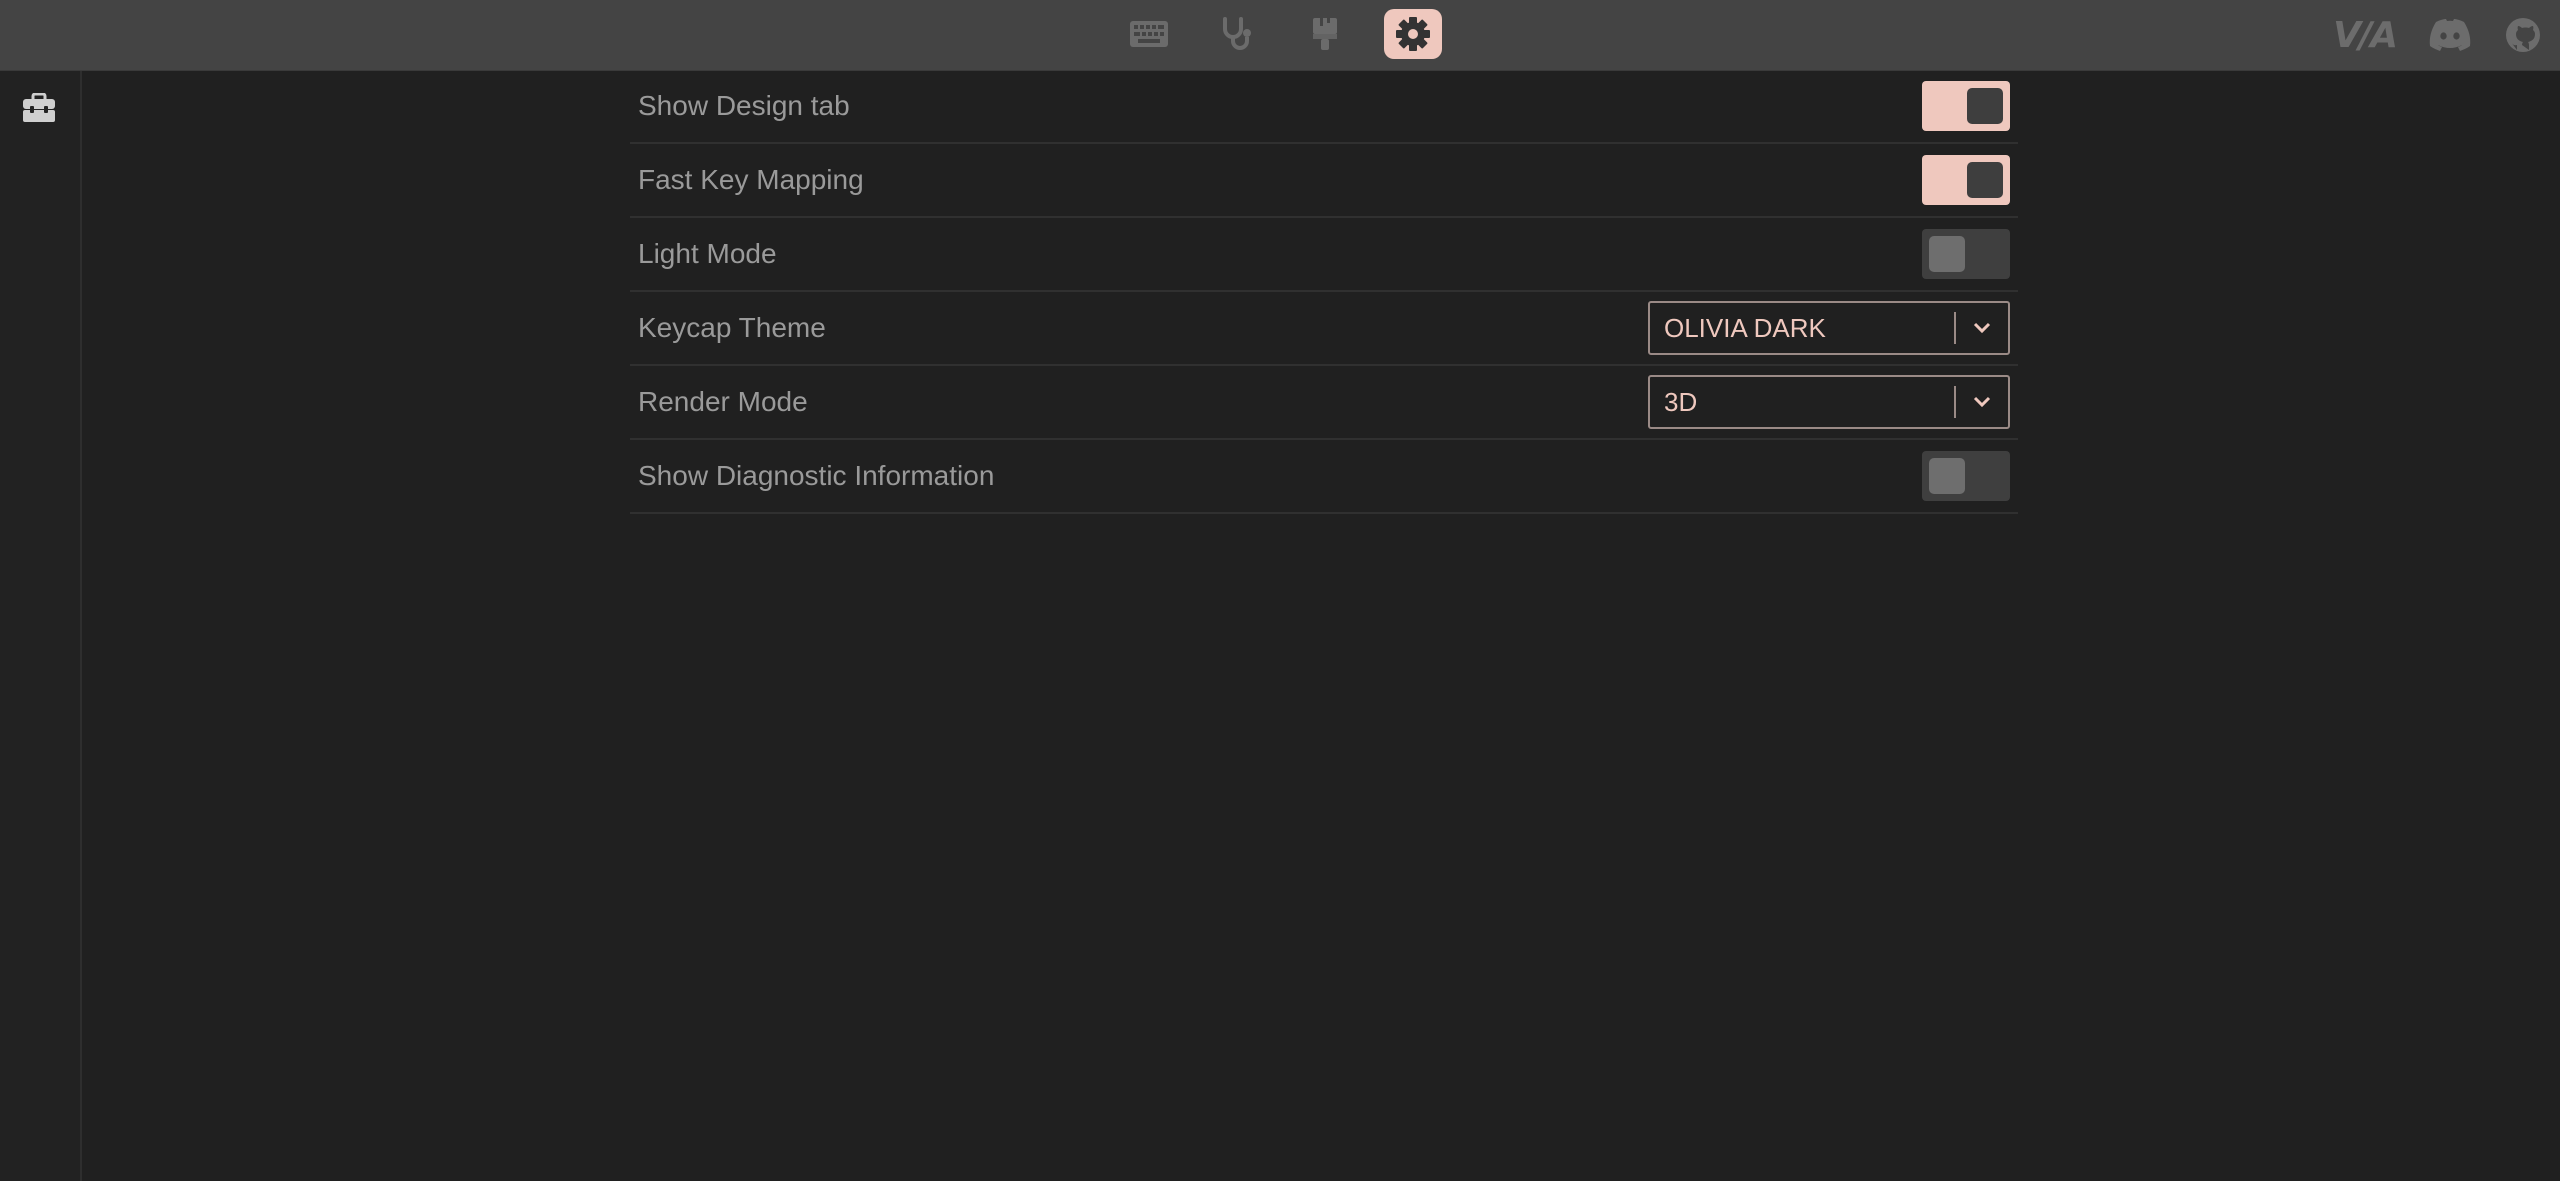  Describe the element at coordinates (1324, 477) in the screenshot. I see `setting-row-show-diagnostic-information: Show Diagnostic Information` at that location.